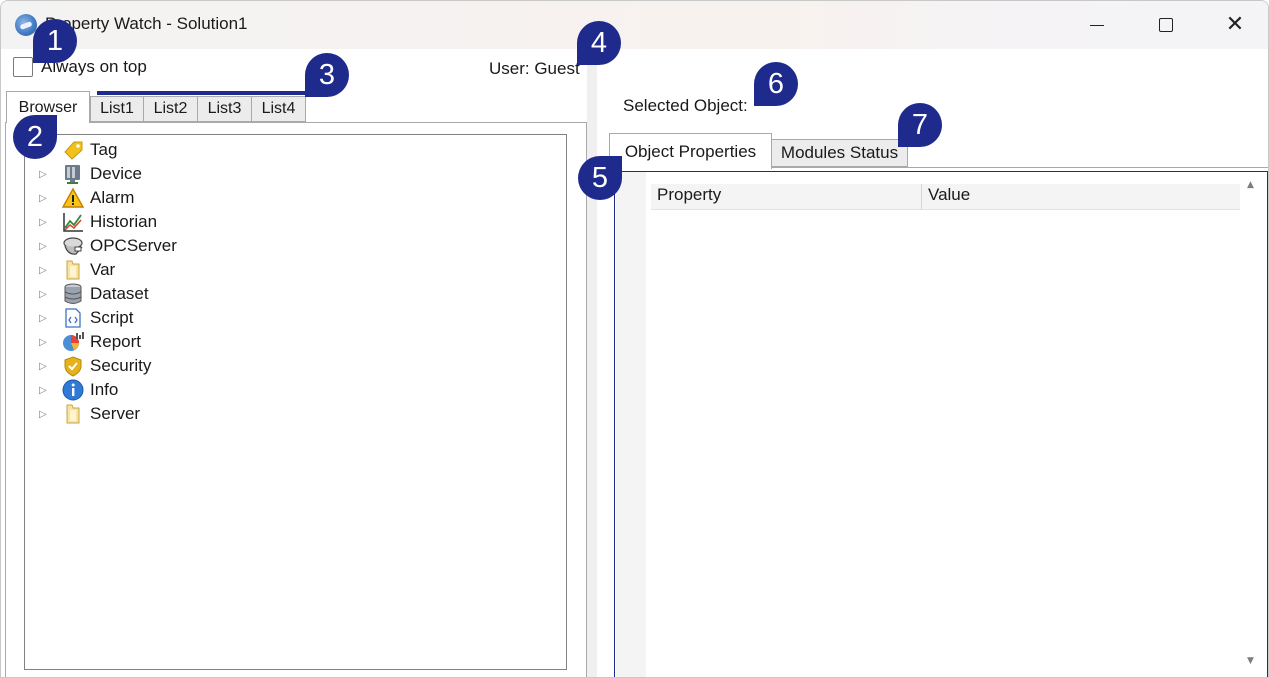  I want to click on window-title: Property Watch - Solution1, so click(146, 23).